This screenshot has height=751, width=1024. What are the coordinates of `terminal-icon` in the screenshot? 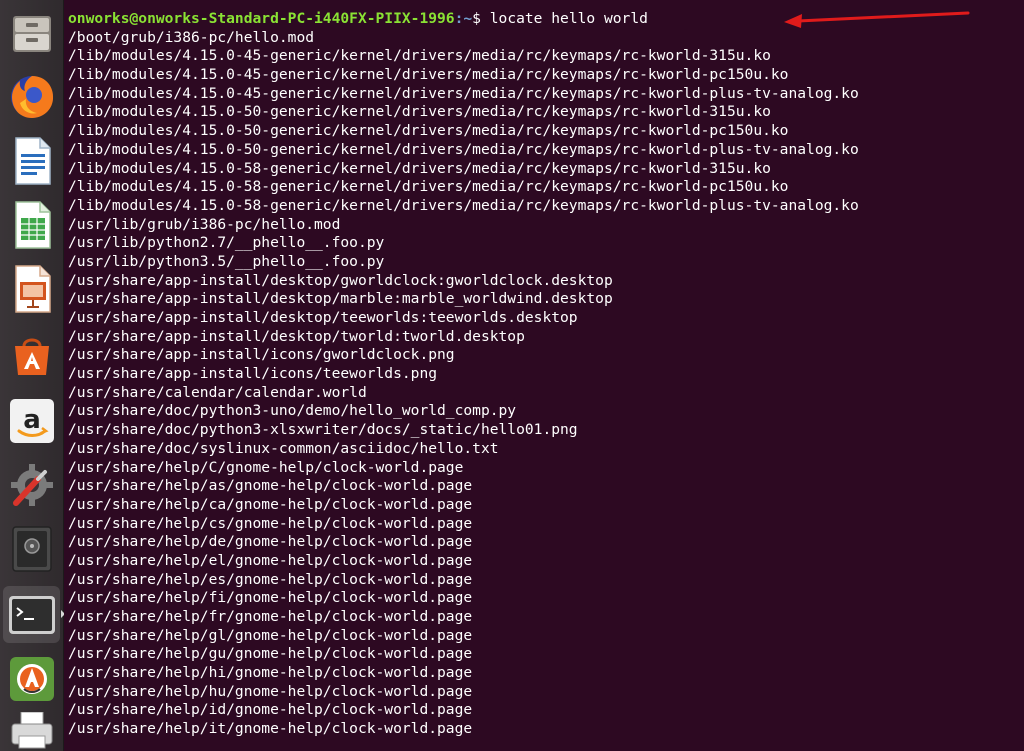 It's located at (31, 614).